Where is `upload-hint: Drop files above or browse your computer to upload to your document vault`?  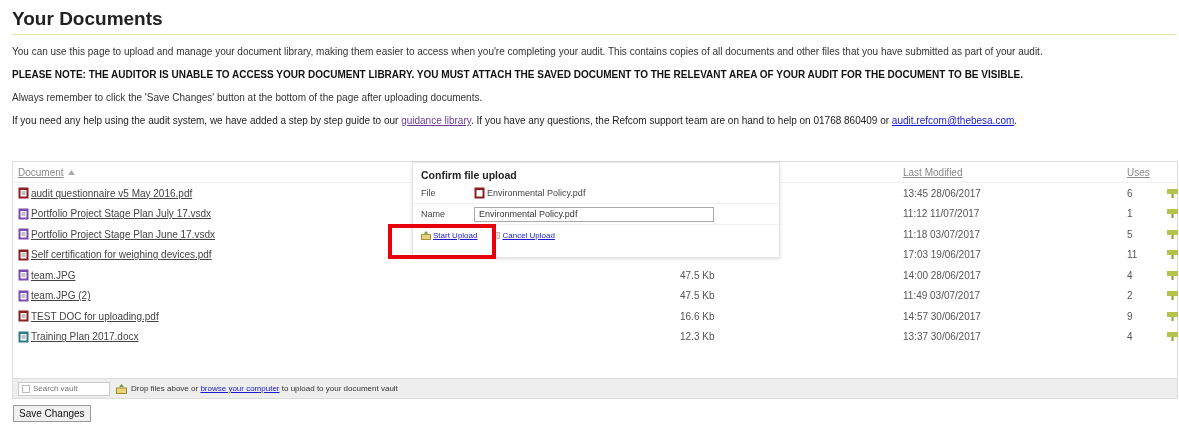 upload-hint: Drop files above or browse your computer to upload to your document vault is located at coordinates (264, 388).